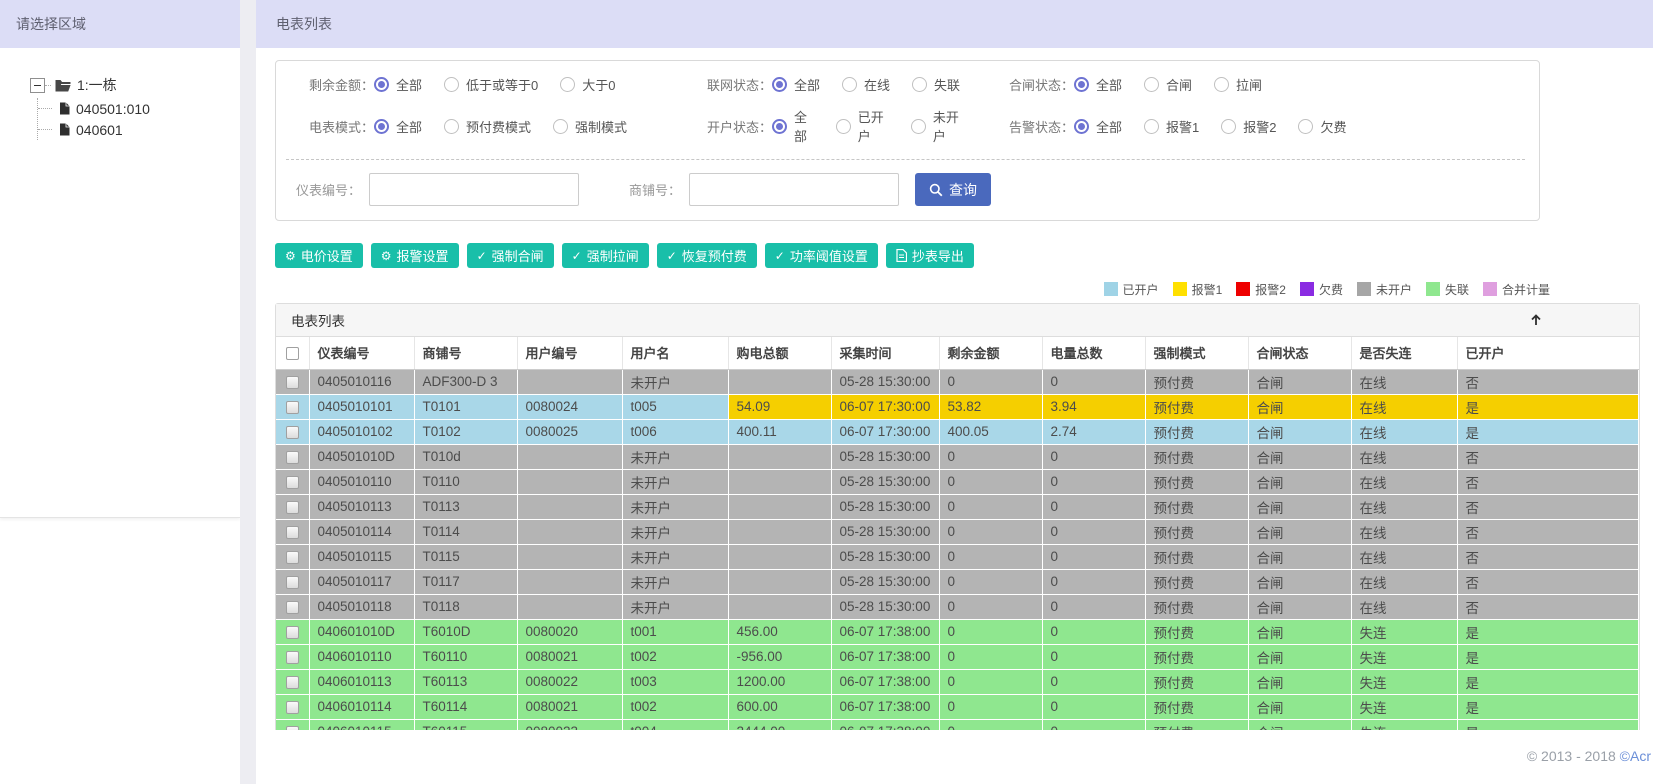  I want to click on radio-alarm-status-0: 全部, so click(1098, 126).